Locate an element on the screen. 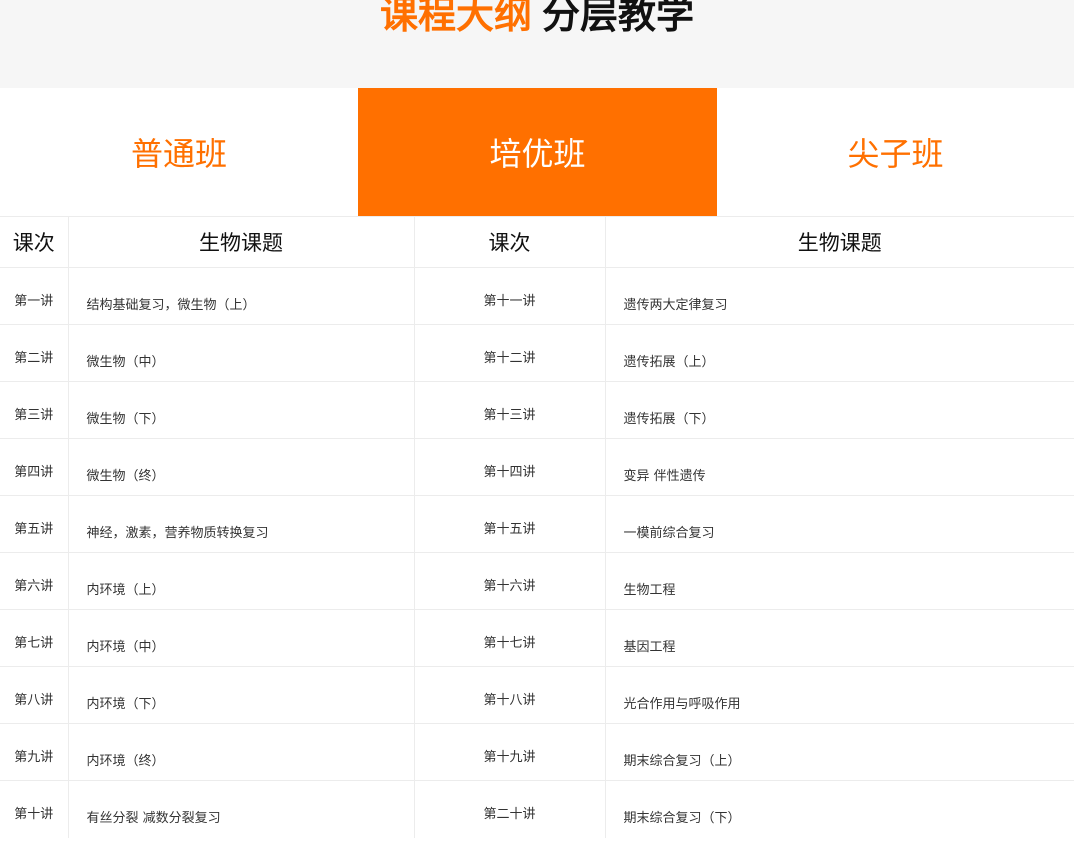 Image resolution: width=1074 pixels, height=845 pixels. lesson-topic: 变异 伴性遗传 is located at coordinates (839, 467).